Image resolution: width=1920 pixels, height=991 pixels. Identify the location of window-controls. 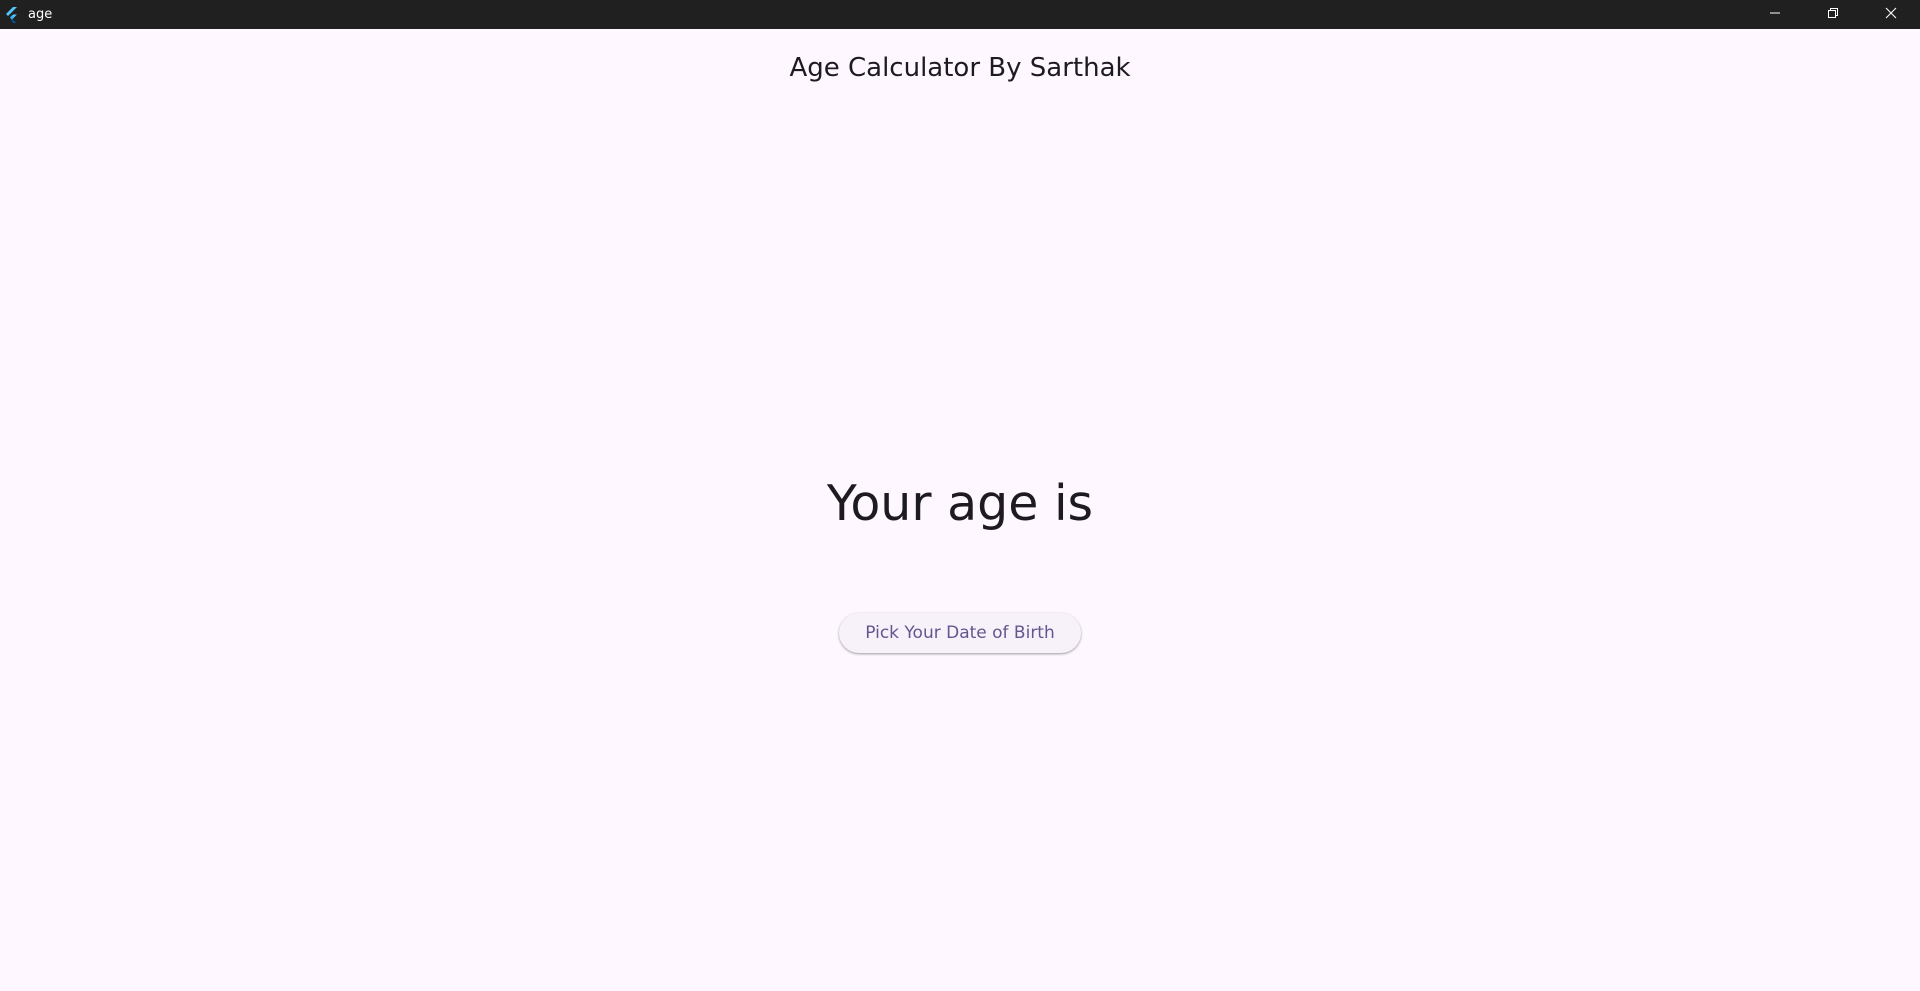
(1833, 14).